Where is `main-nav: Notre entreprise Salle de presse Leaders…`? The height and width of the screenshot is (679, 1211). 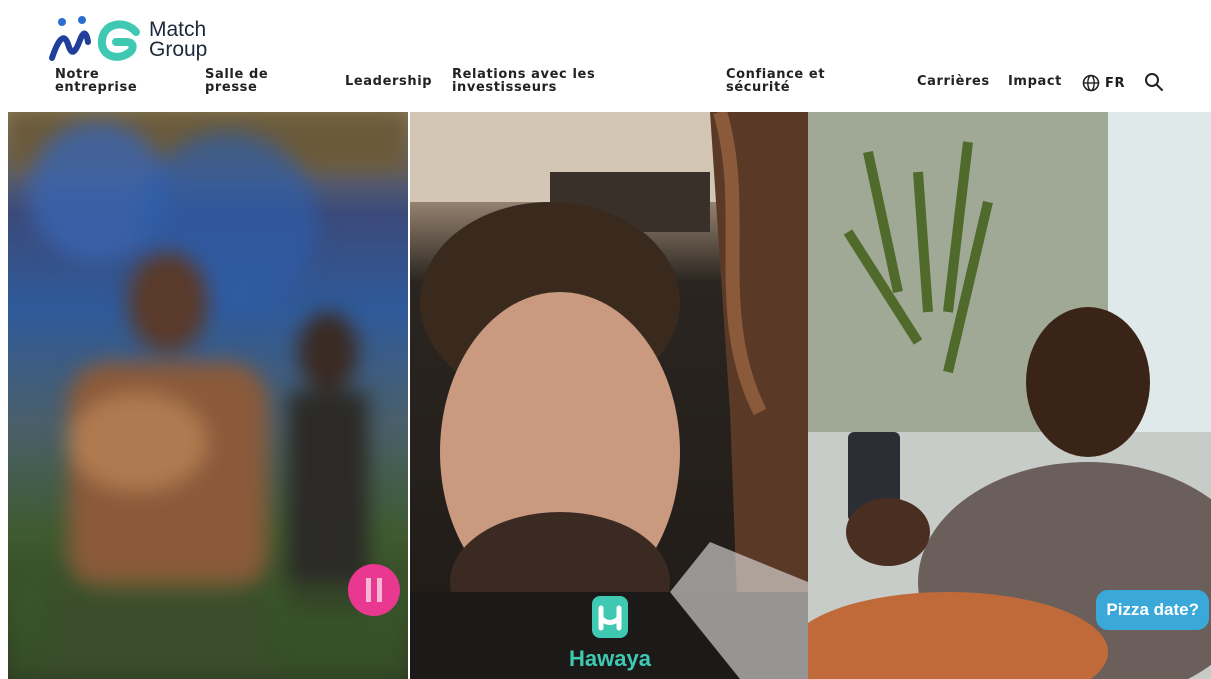
main-nav: Notre entreprise Salle de presse Leaders… is located at coordinates (605, 84).